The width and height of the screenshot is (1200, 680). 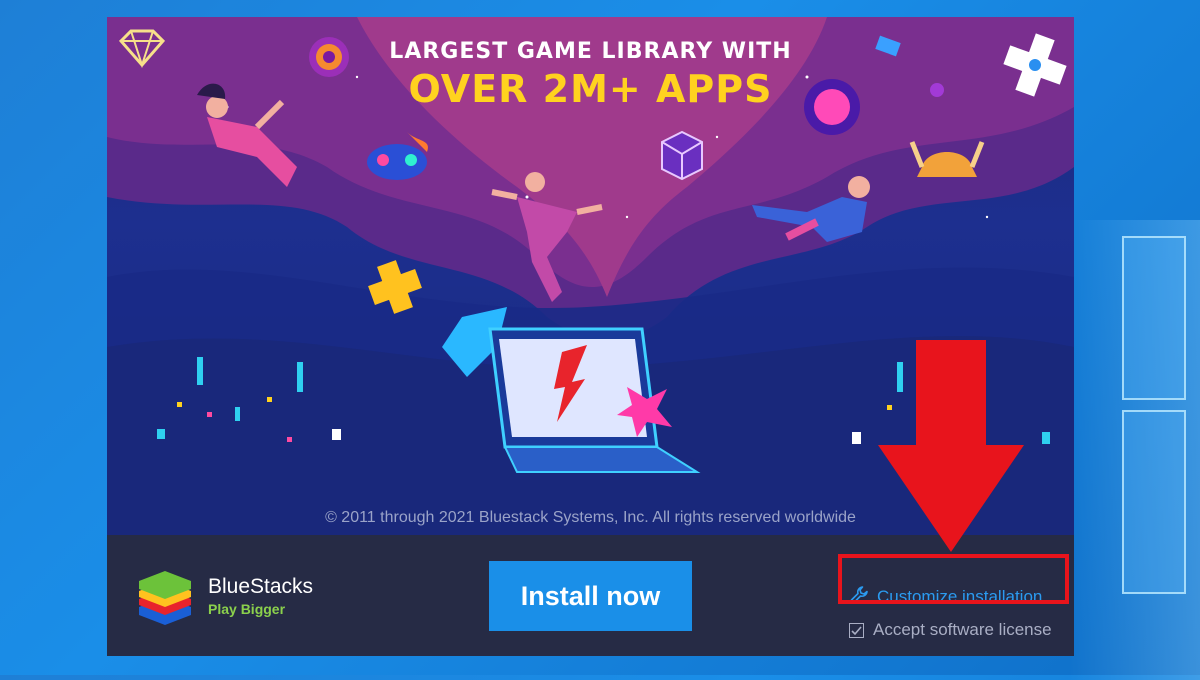 What do you see at coordinates (261, 586) in the screenshot?
I see `brand-name: BlueStacks` at bounding box center [261, 586].